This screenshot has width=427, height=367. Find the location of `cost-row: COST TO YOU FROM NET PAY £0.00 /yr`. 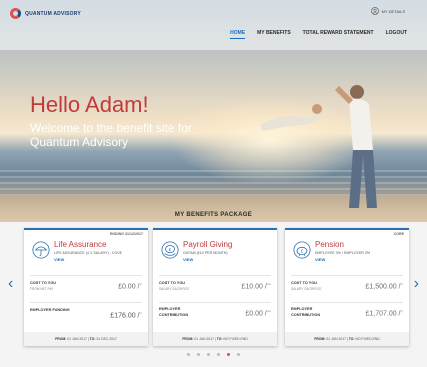

cost-row: COST TO YOU FROM NET PAY £0.00 /yr is located at coordinates (86, 286).